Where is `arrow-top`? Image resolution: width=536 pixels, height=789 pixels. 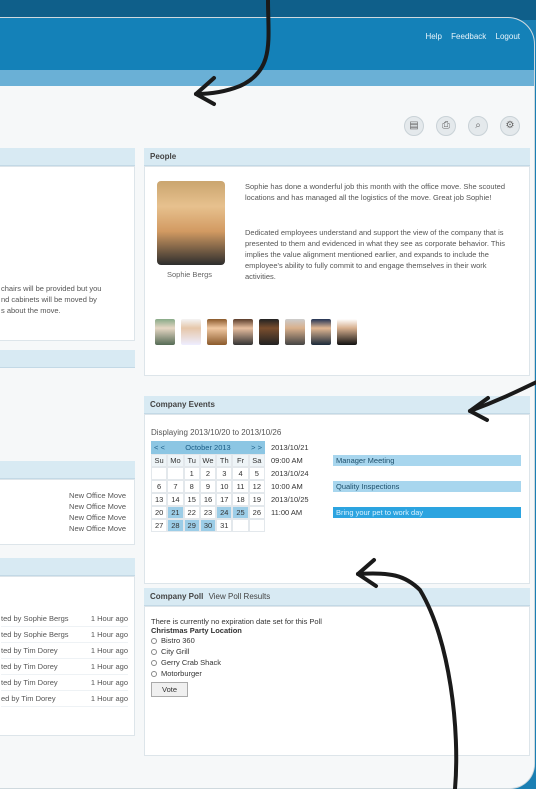 arrow-top is located at coordinates (232, 48).